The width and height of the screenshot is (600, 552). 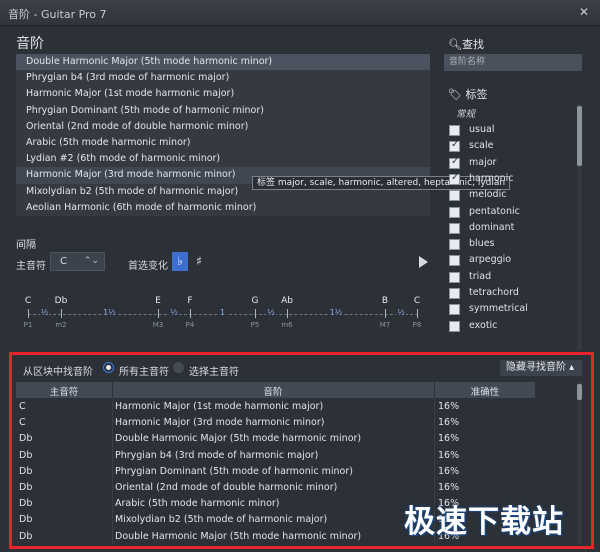 What do you see at coordinates (455, 44) in the screenshot?
I see `search-icon: 🔍︎` at bounding box center [455, 44].